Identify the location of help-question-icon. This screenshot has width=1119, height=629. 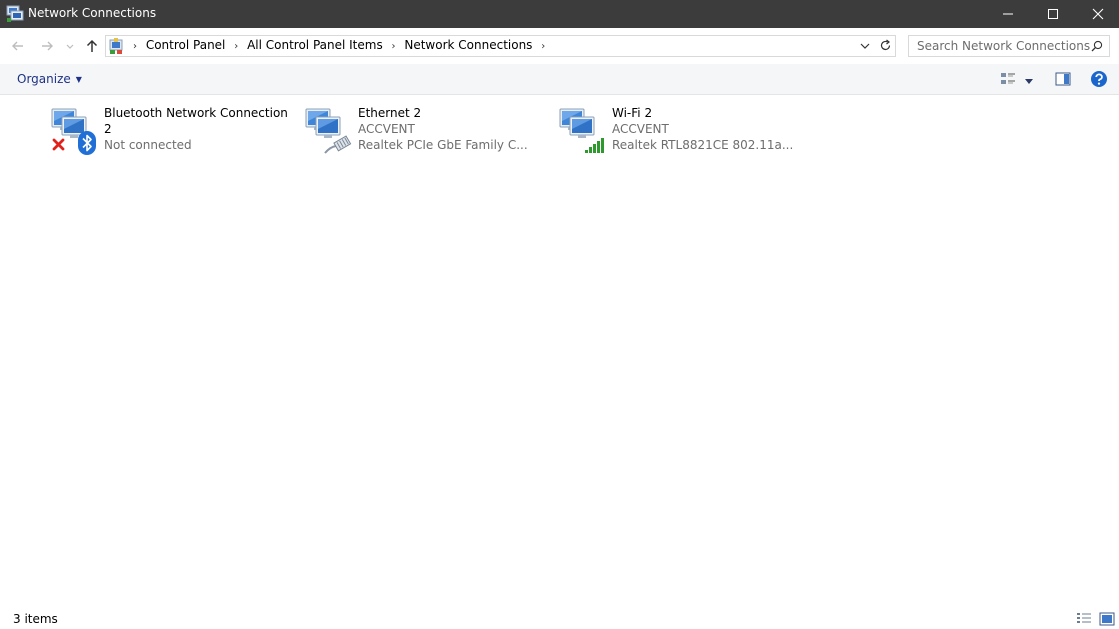
(1099, 79).